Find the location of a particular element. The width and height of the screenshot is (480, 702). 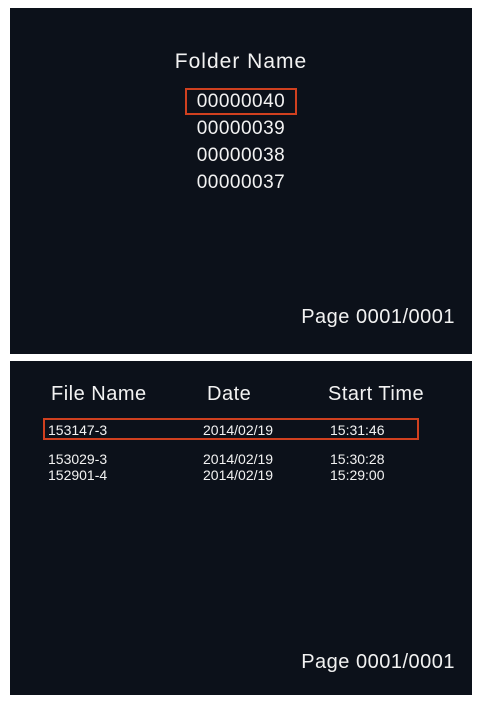

folder-item: 00000037 is located at coordinates (241, 182).